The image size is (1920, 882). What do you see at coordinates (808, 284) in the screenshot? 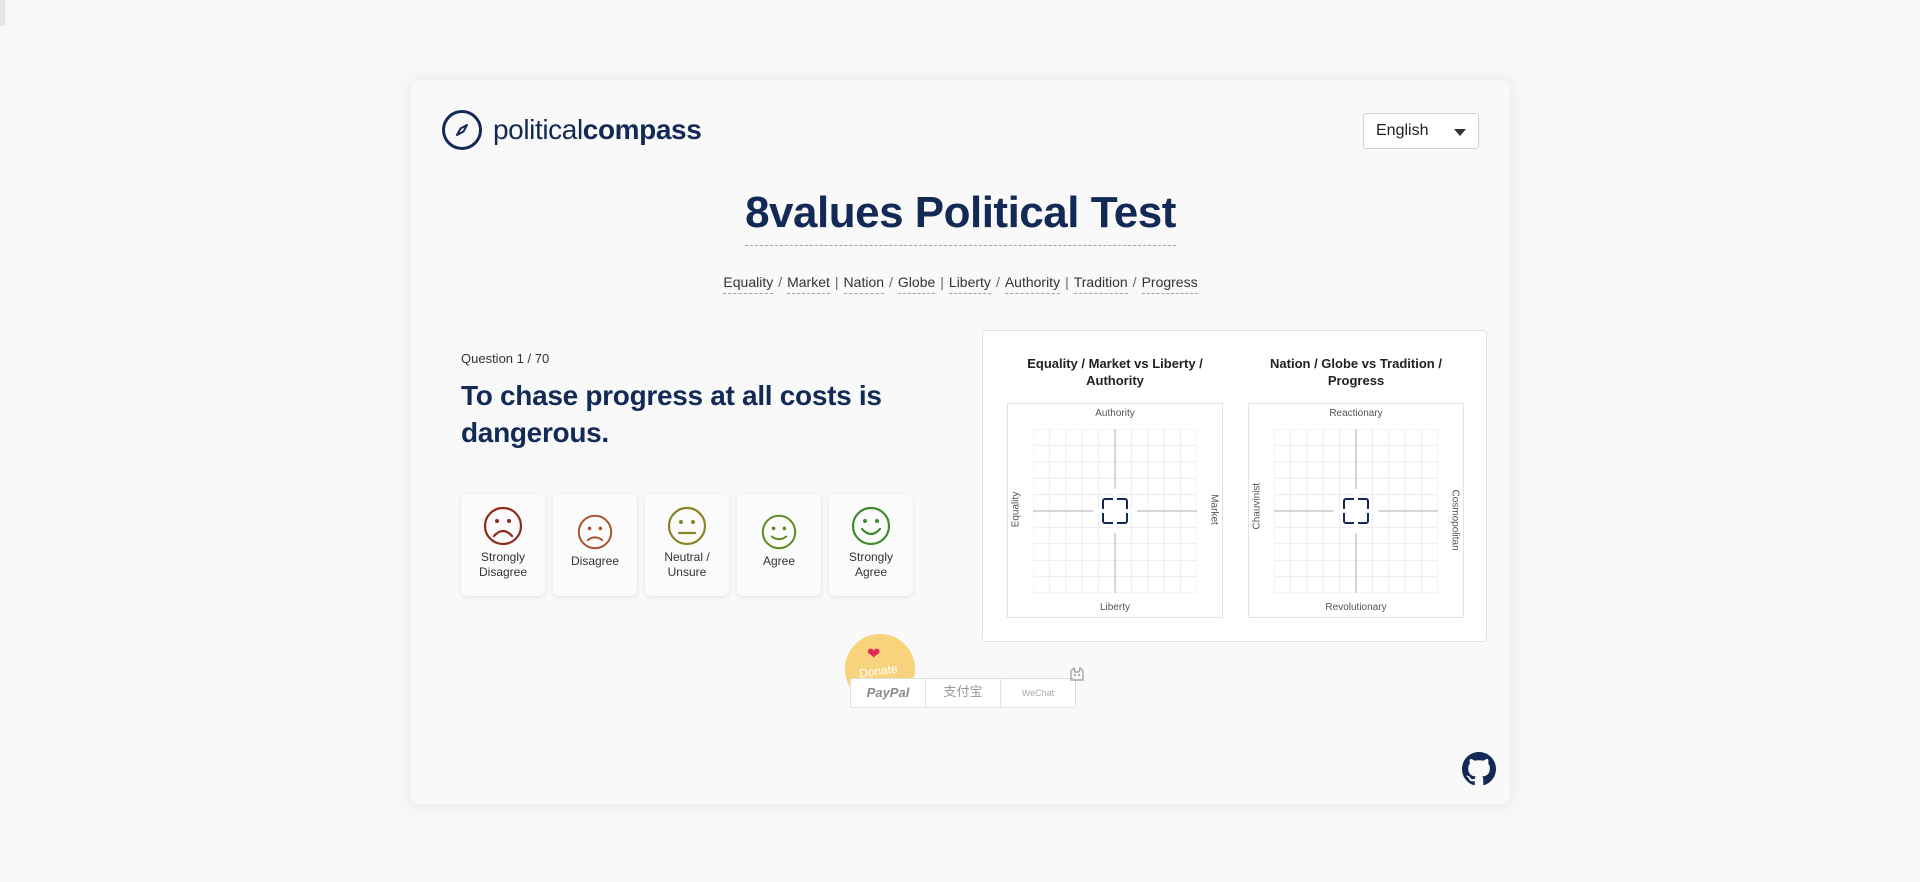
I see `axis-word-market: Market` at bounding box center [808, 284].